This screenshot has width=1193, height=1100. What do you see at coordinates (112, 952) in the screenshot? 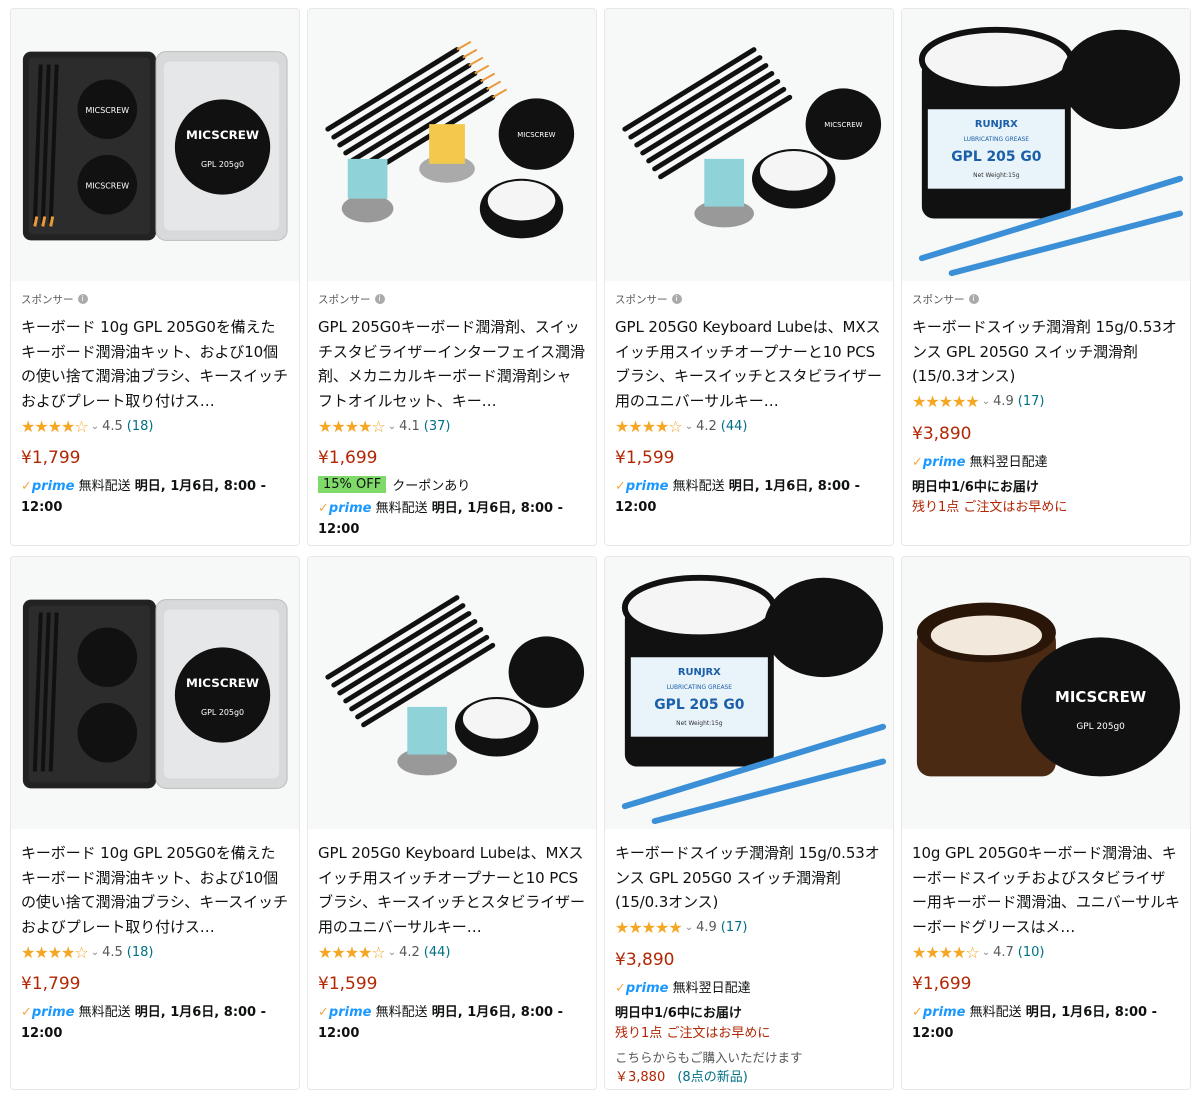
I see `rating-value: 4.5` at bounding box center [112, 952].